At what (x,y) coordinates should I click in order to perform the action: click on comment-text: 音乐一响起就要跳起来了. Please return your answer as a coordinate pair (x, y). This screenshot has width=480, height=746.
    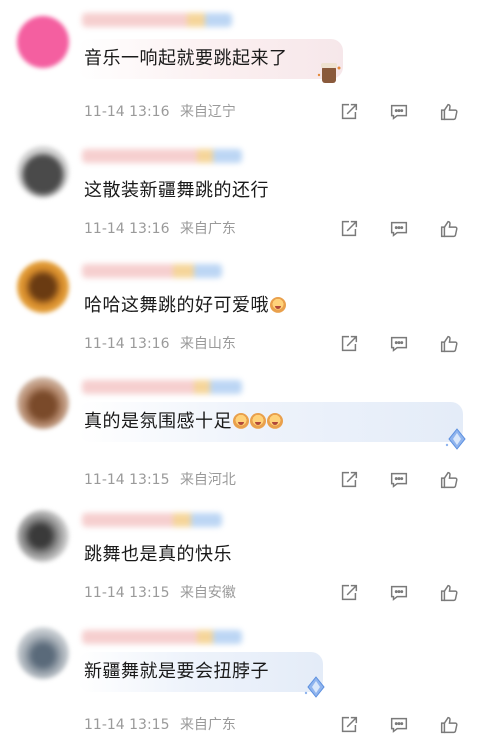
    Looking at the image, I should click on (186, 58).